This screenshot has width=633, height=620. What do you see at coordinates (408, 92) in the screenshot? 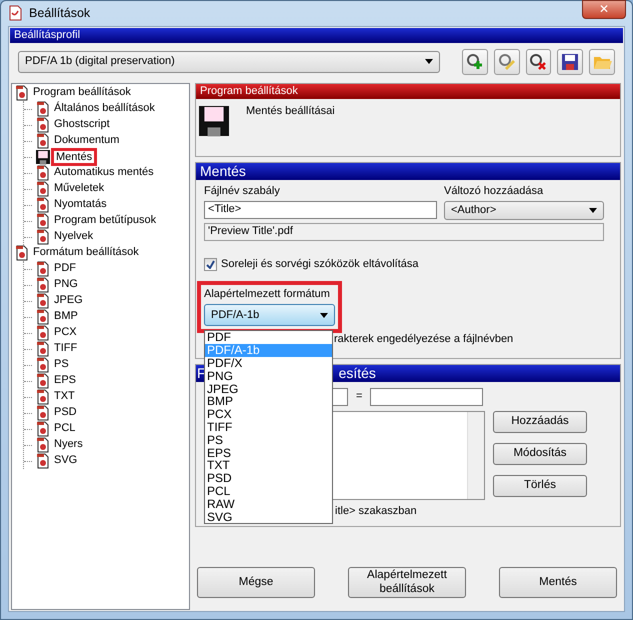
I see `section-header: Program beállítások` at bounding box center [408, 92].